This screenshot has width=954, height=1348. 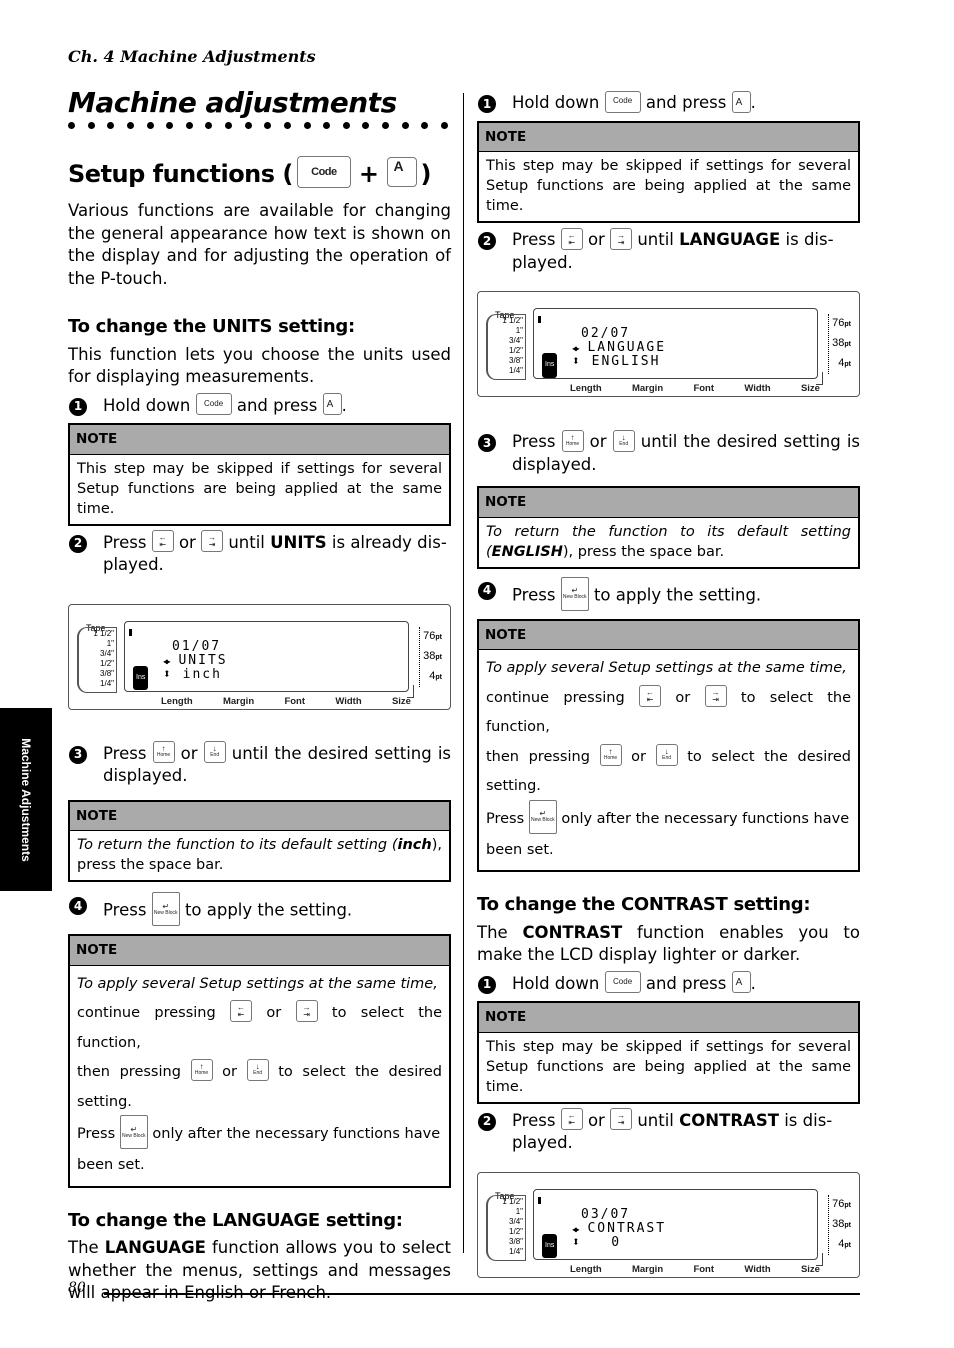 I want to click on units-step-4: 4 Press ↵ New Block to apply the setting., so click(x=259, y=910).